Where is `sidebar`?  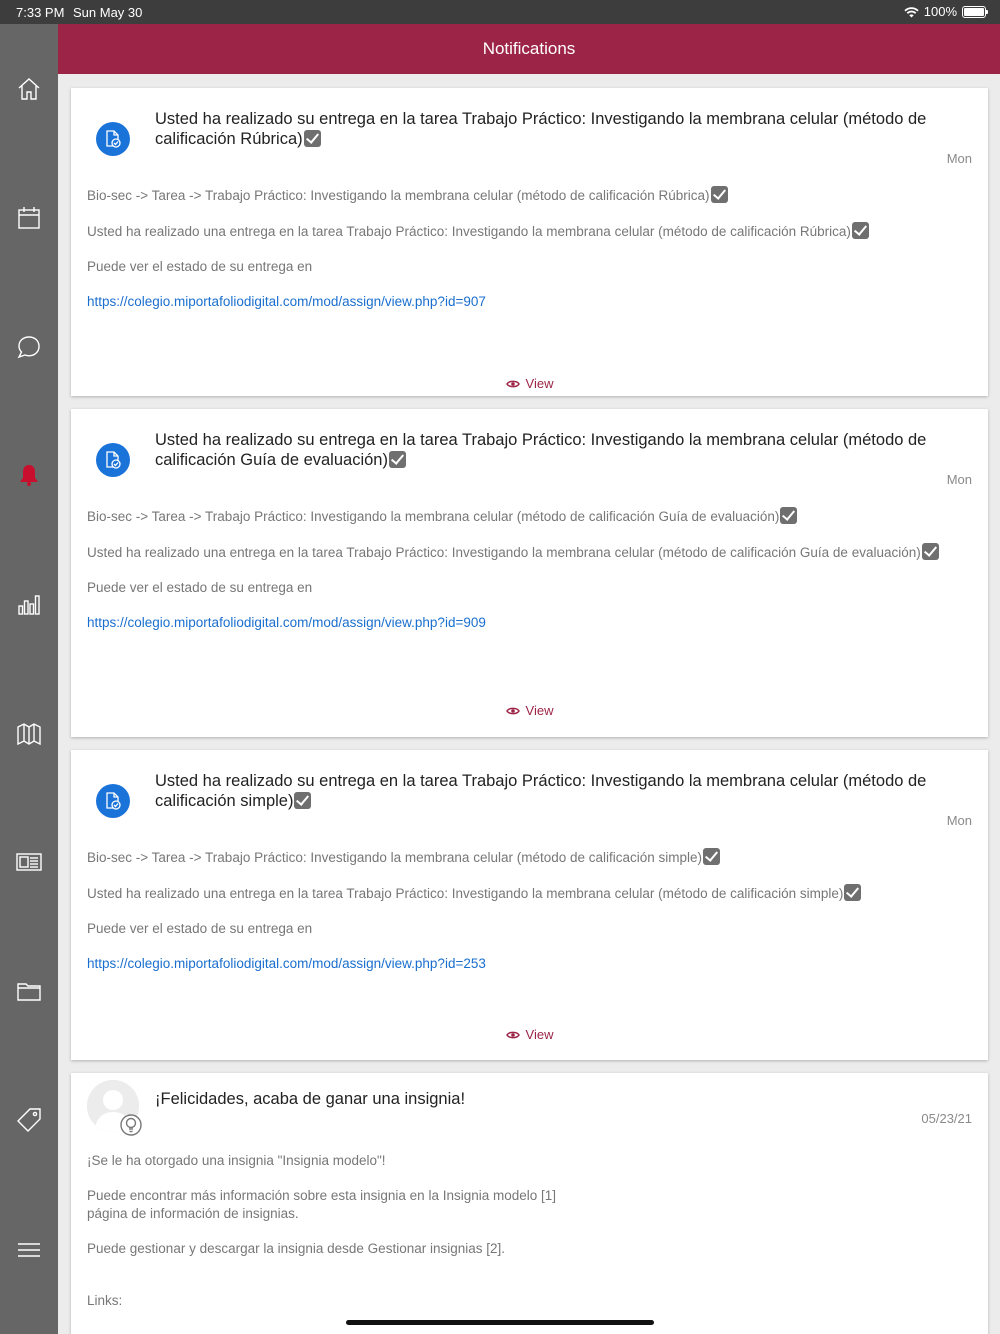
sidebar is located at coordinates (29, 679).